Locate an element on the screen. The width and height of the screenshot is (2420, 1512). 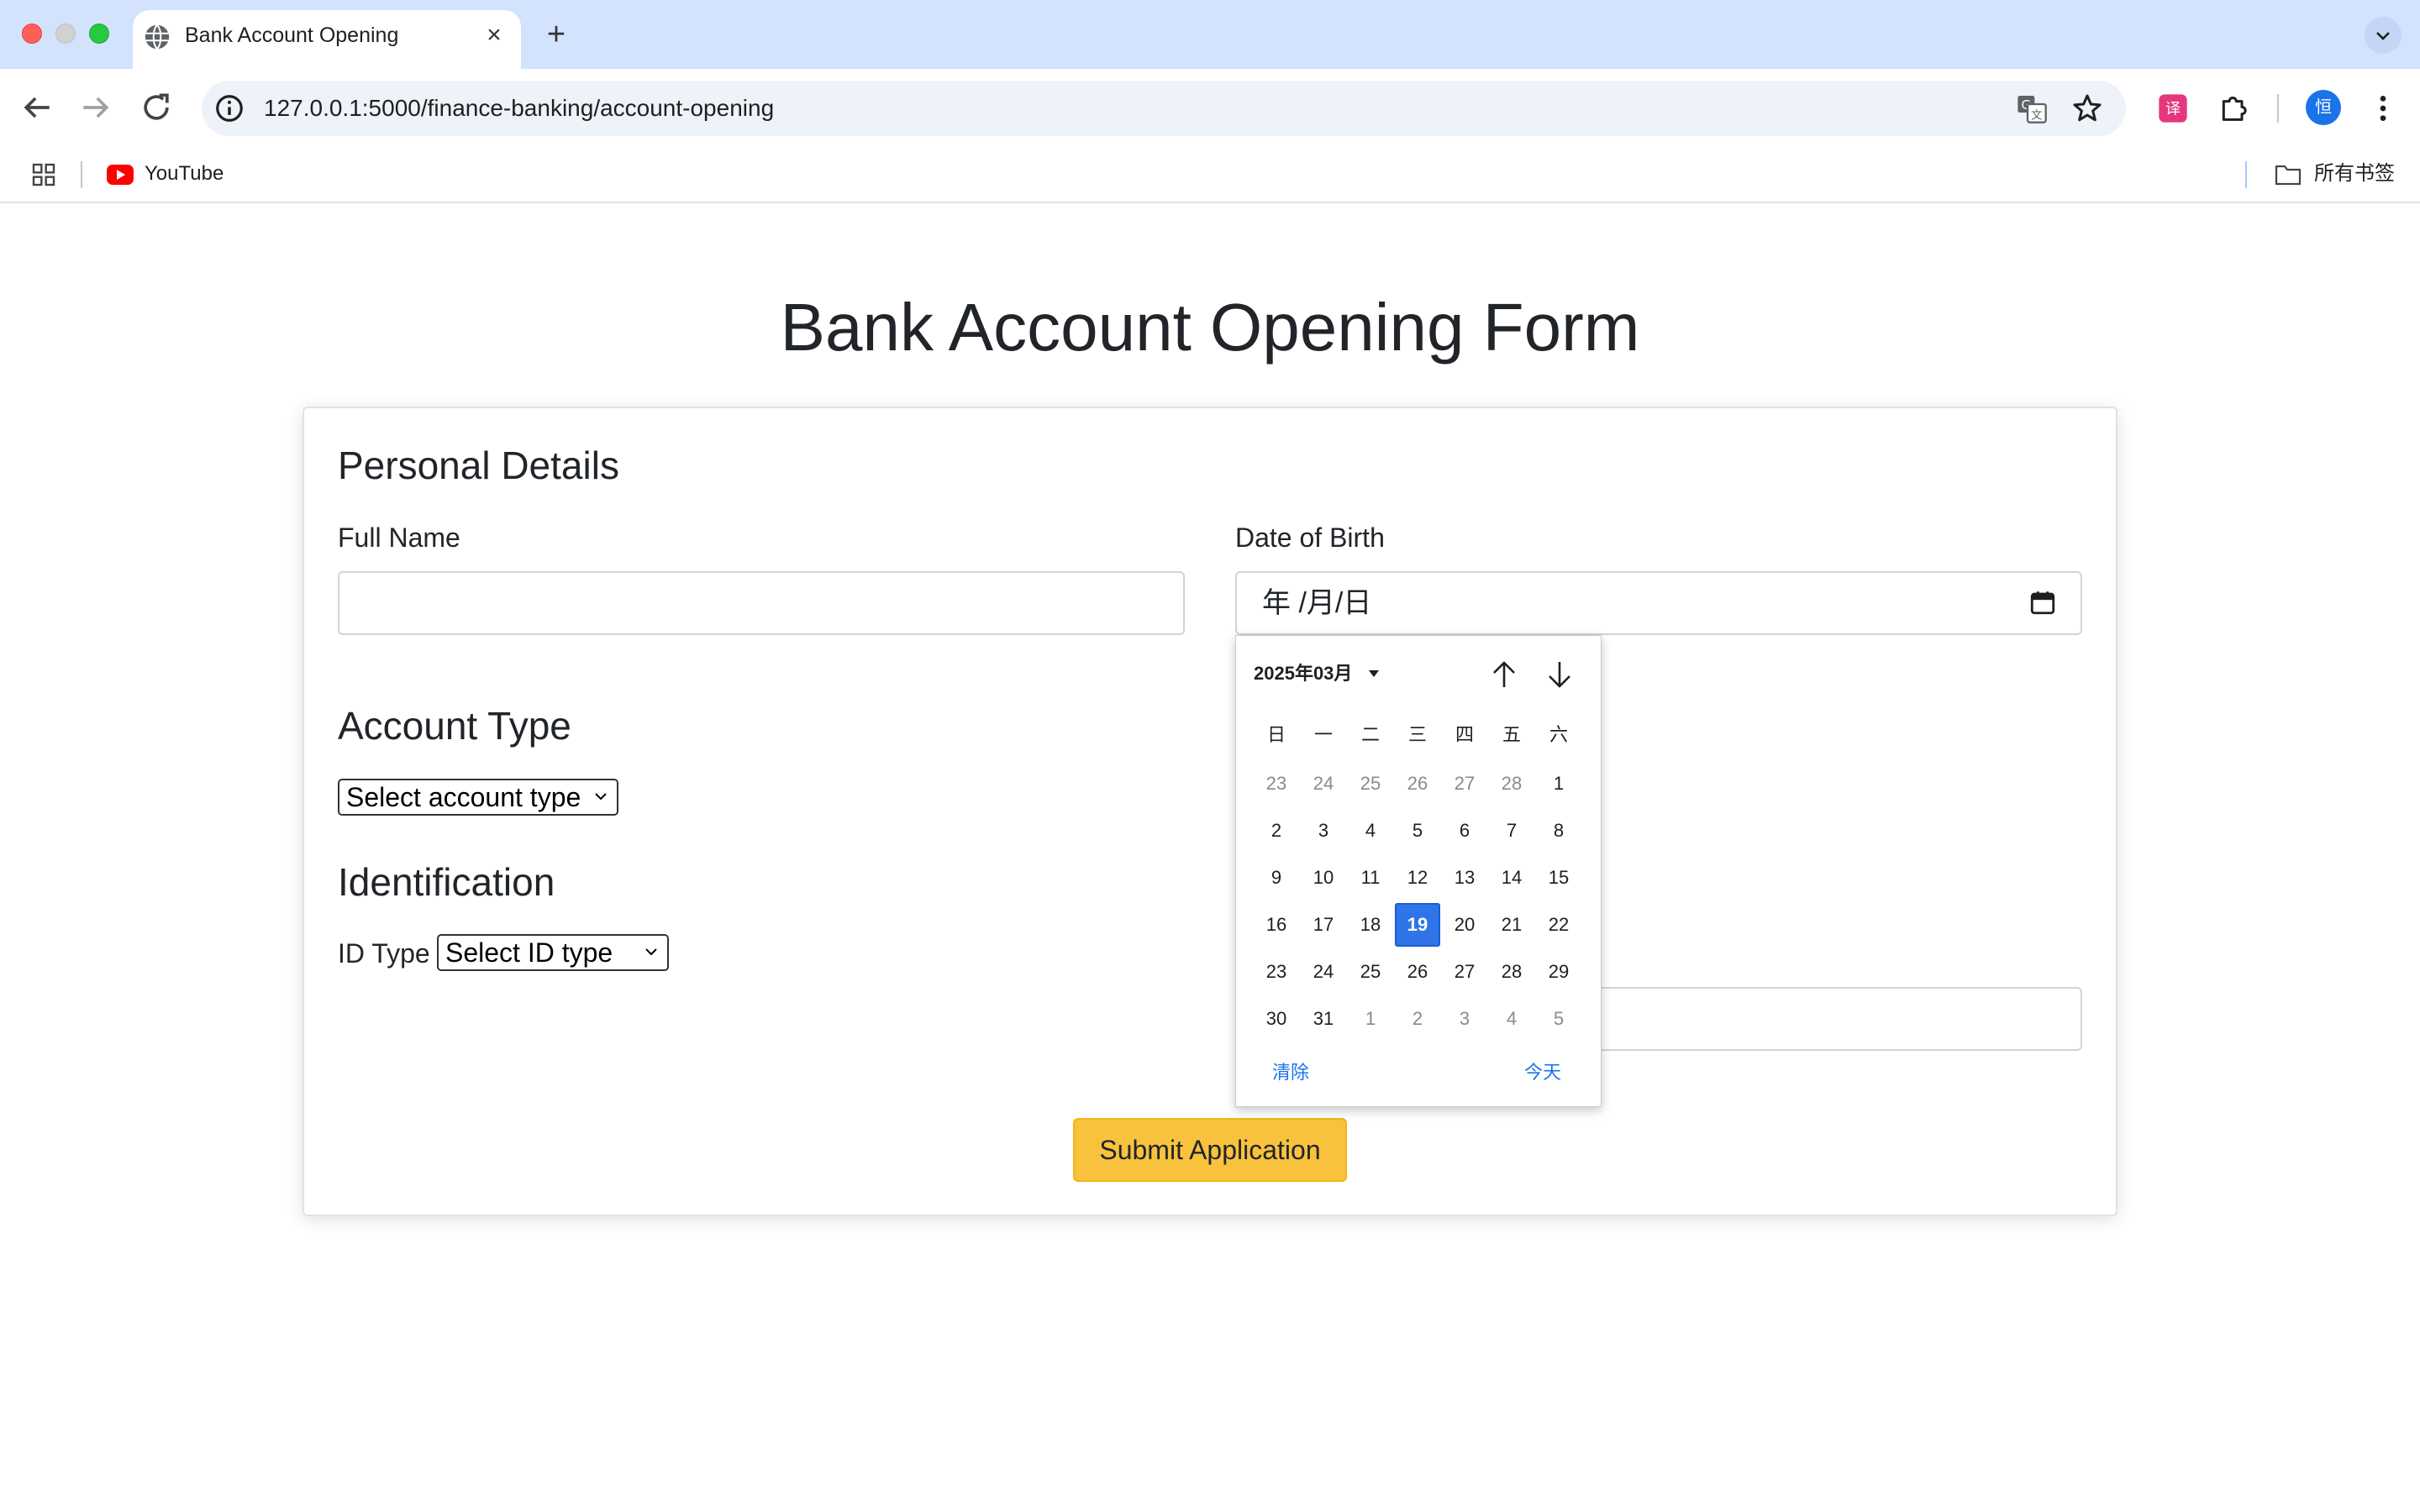
extensions-puzzle-icon is located at coordinates (2233, 108).